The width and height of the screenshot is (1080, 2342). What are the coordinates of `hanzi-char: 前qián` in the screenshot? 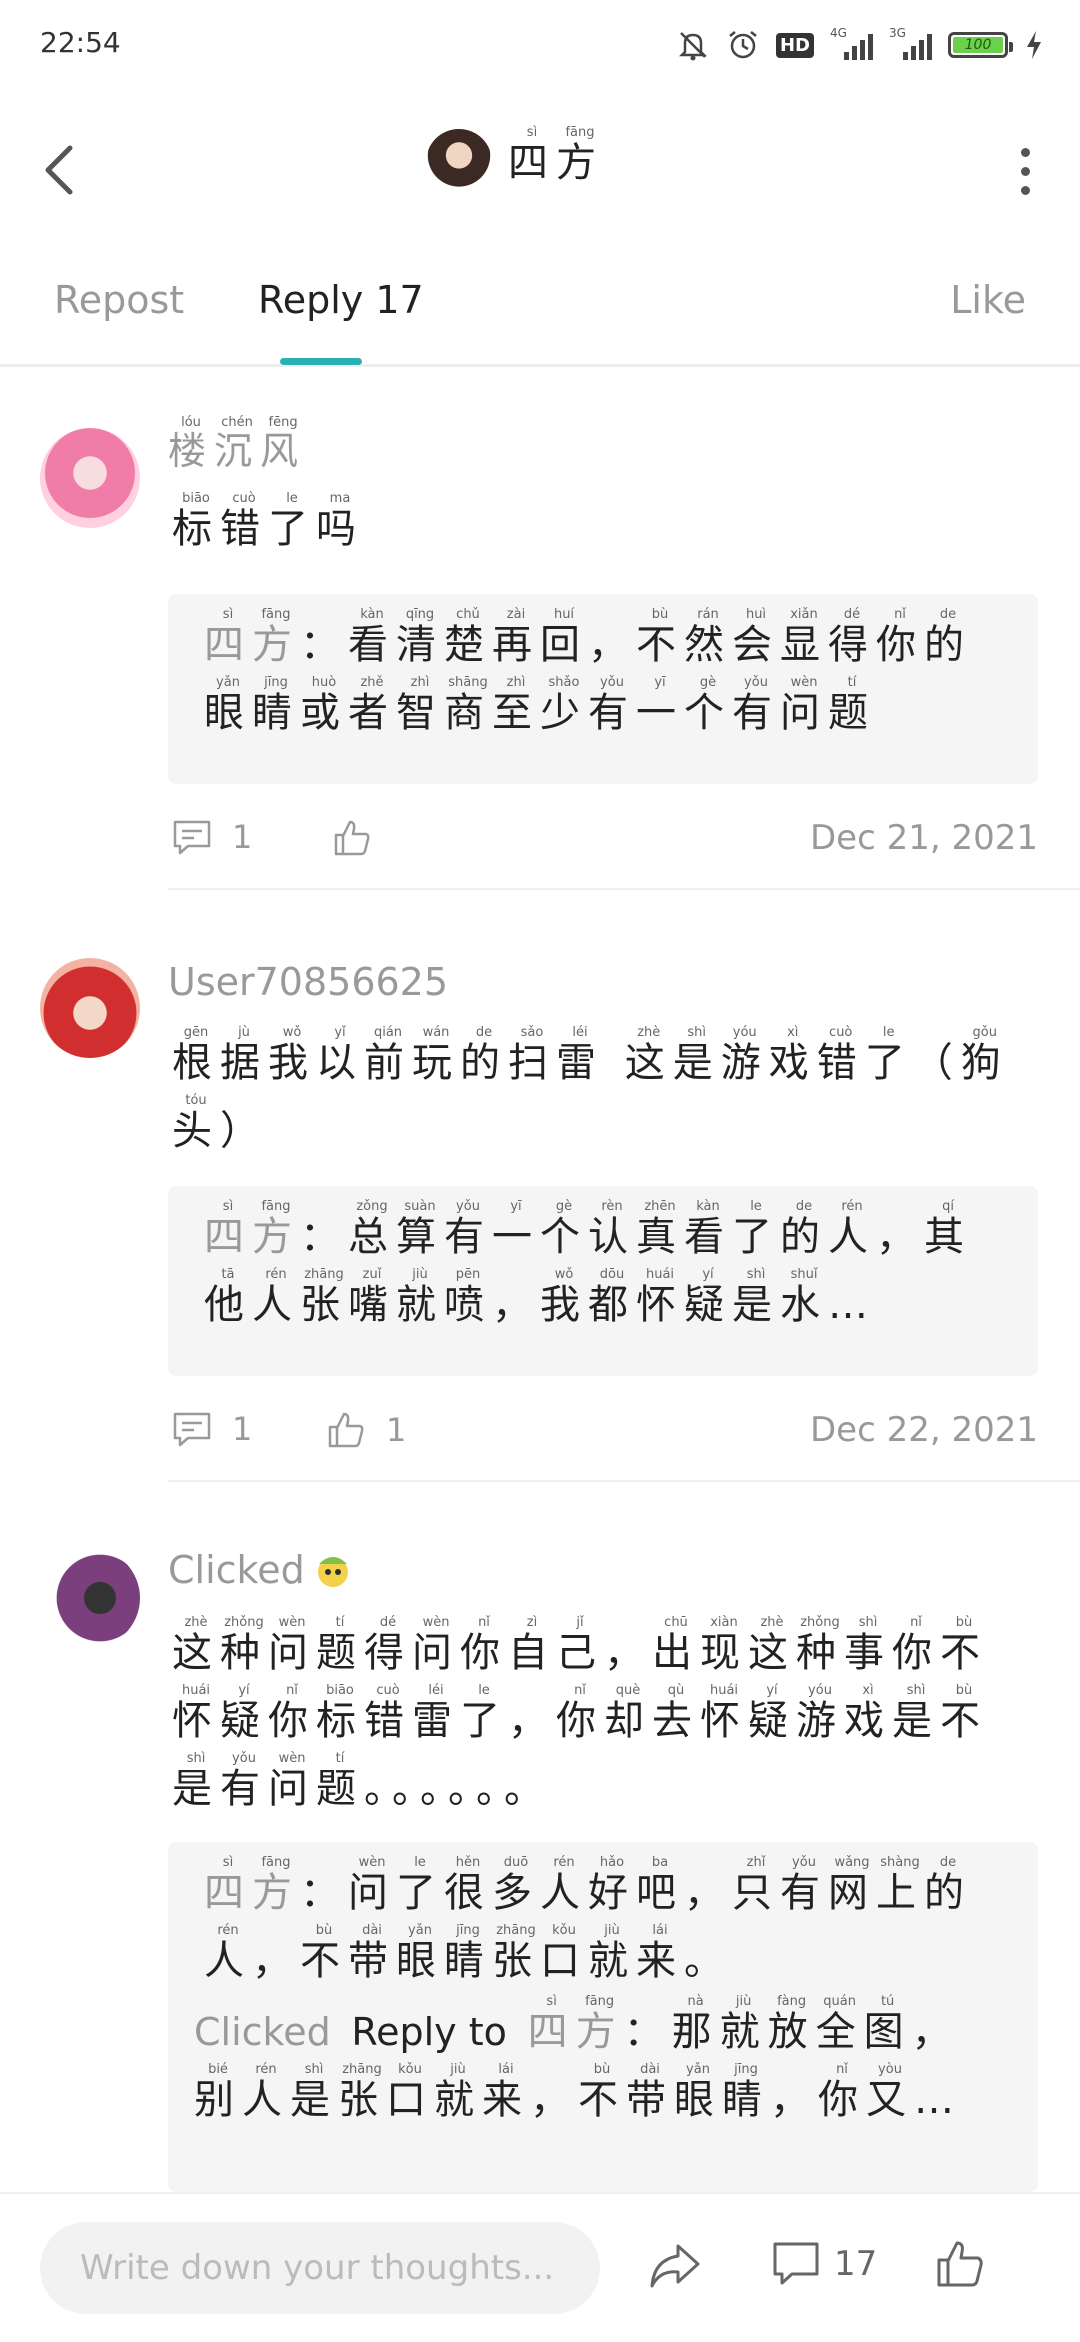 It's located at (388, 1055).